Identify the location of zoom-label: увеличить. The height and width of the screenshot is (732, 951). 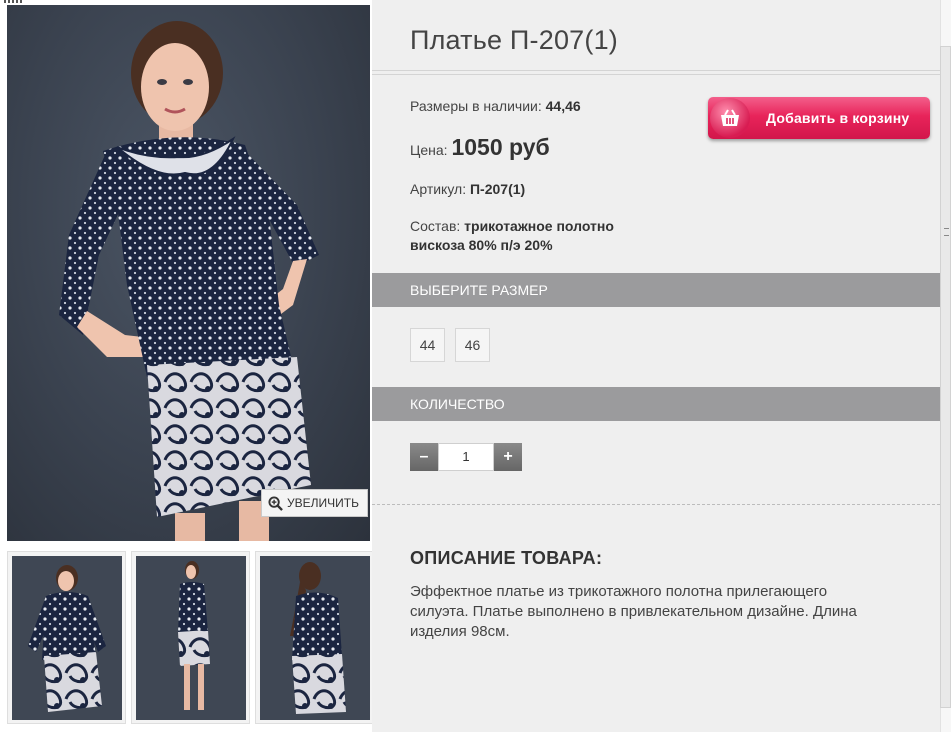
(323, 503).